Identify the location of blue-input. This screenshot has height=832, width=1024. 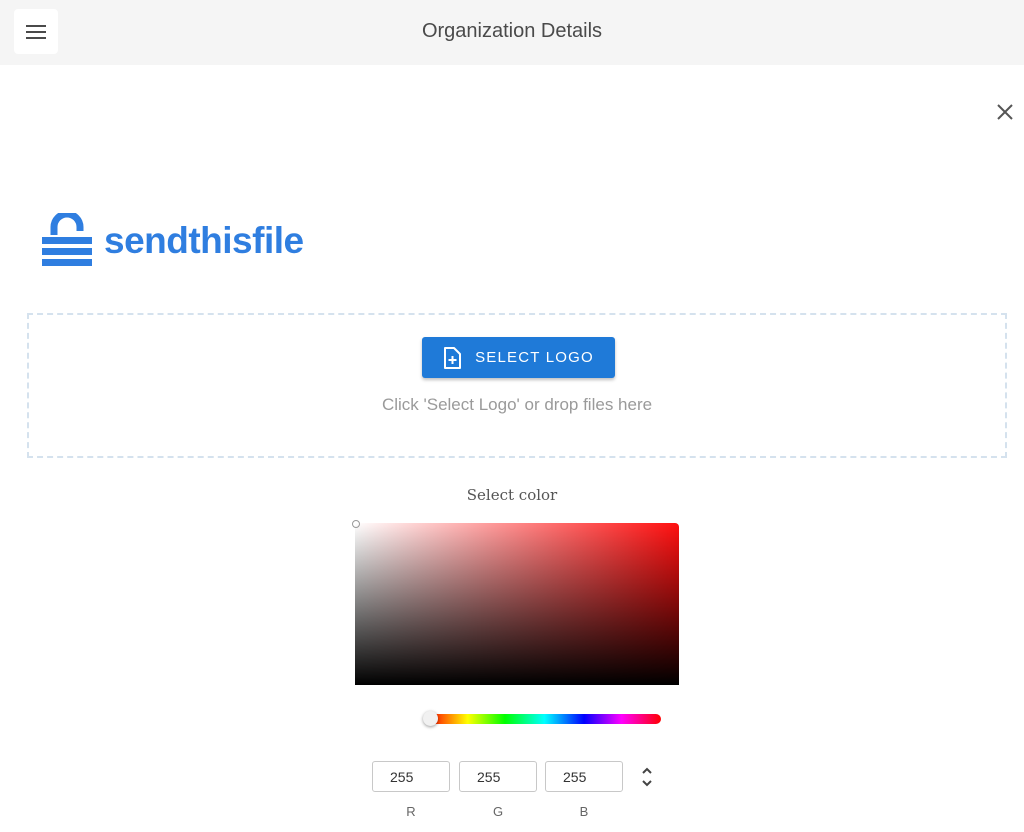
(584, 776).